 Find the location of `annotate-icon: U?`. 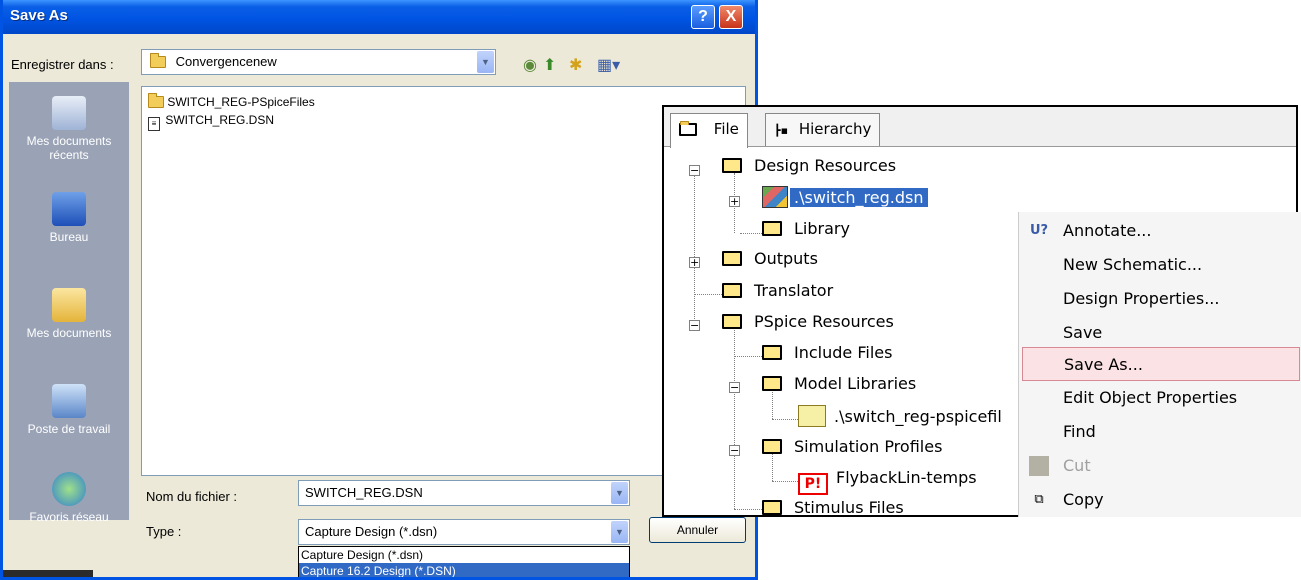

annotate-icon: U? is located at coordinates (1039, 230).